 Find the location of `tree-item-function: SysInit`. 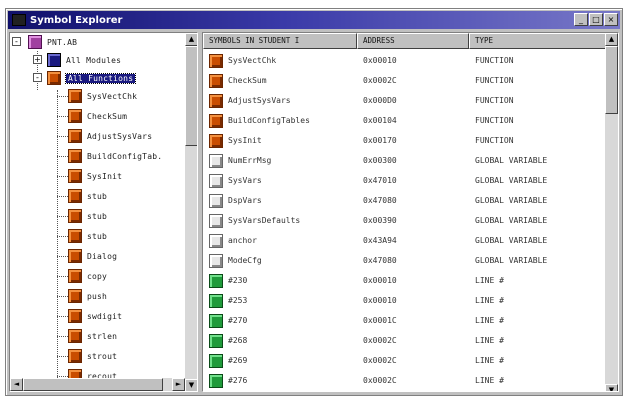

tree-item-function: SysInit is located at coordinates (95, 176).